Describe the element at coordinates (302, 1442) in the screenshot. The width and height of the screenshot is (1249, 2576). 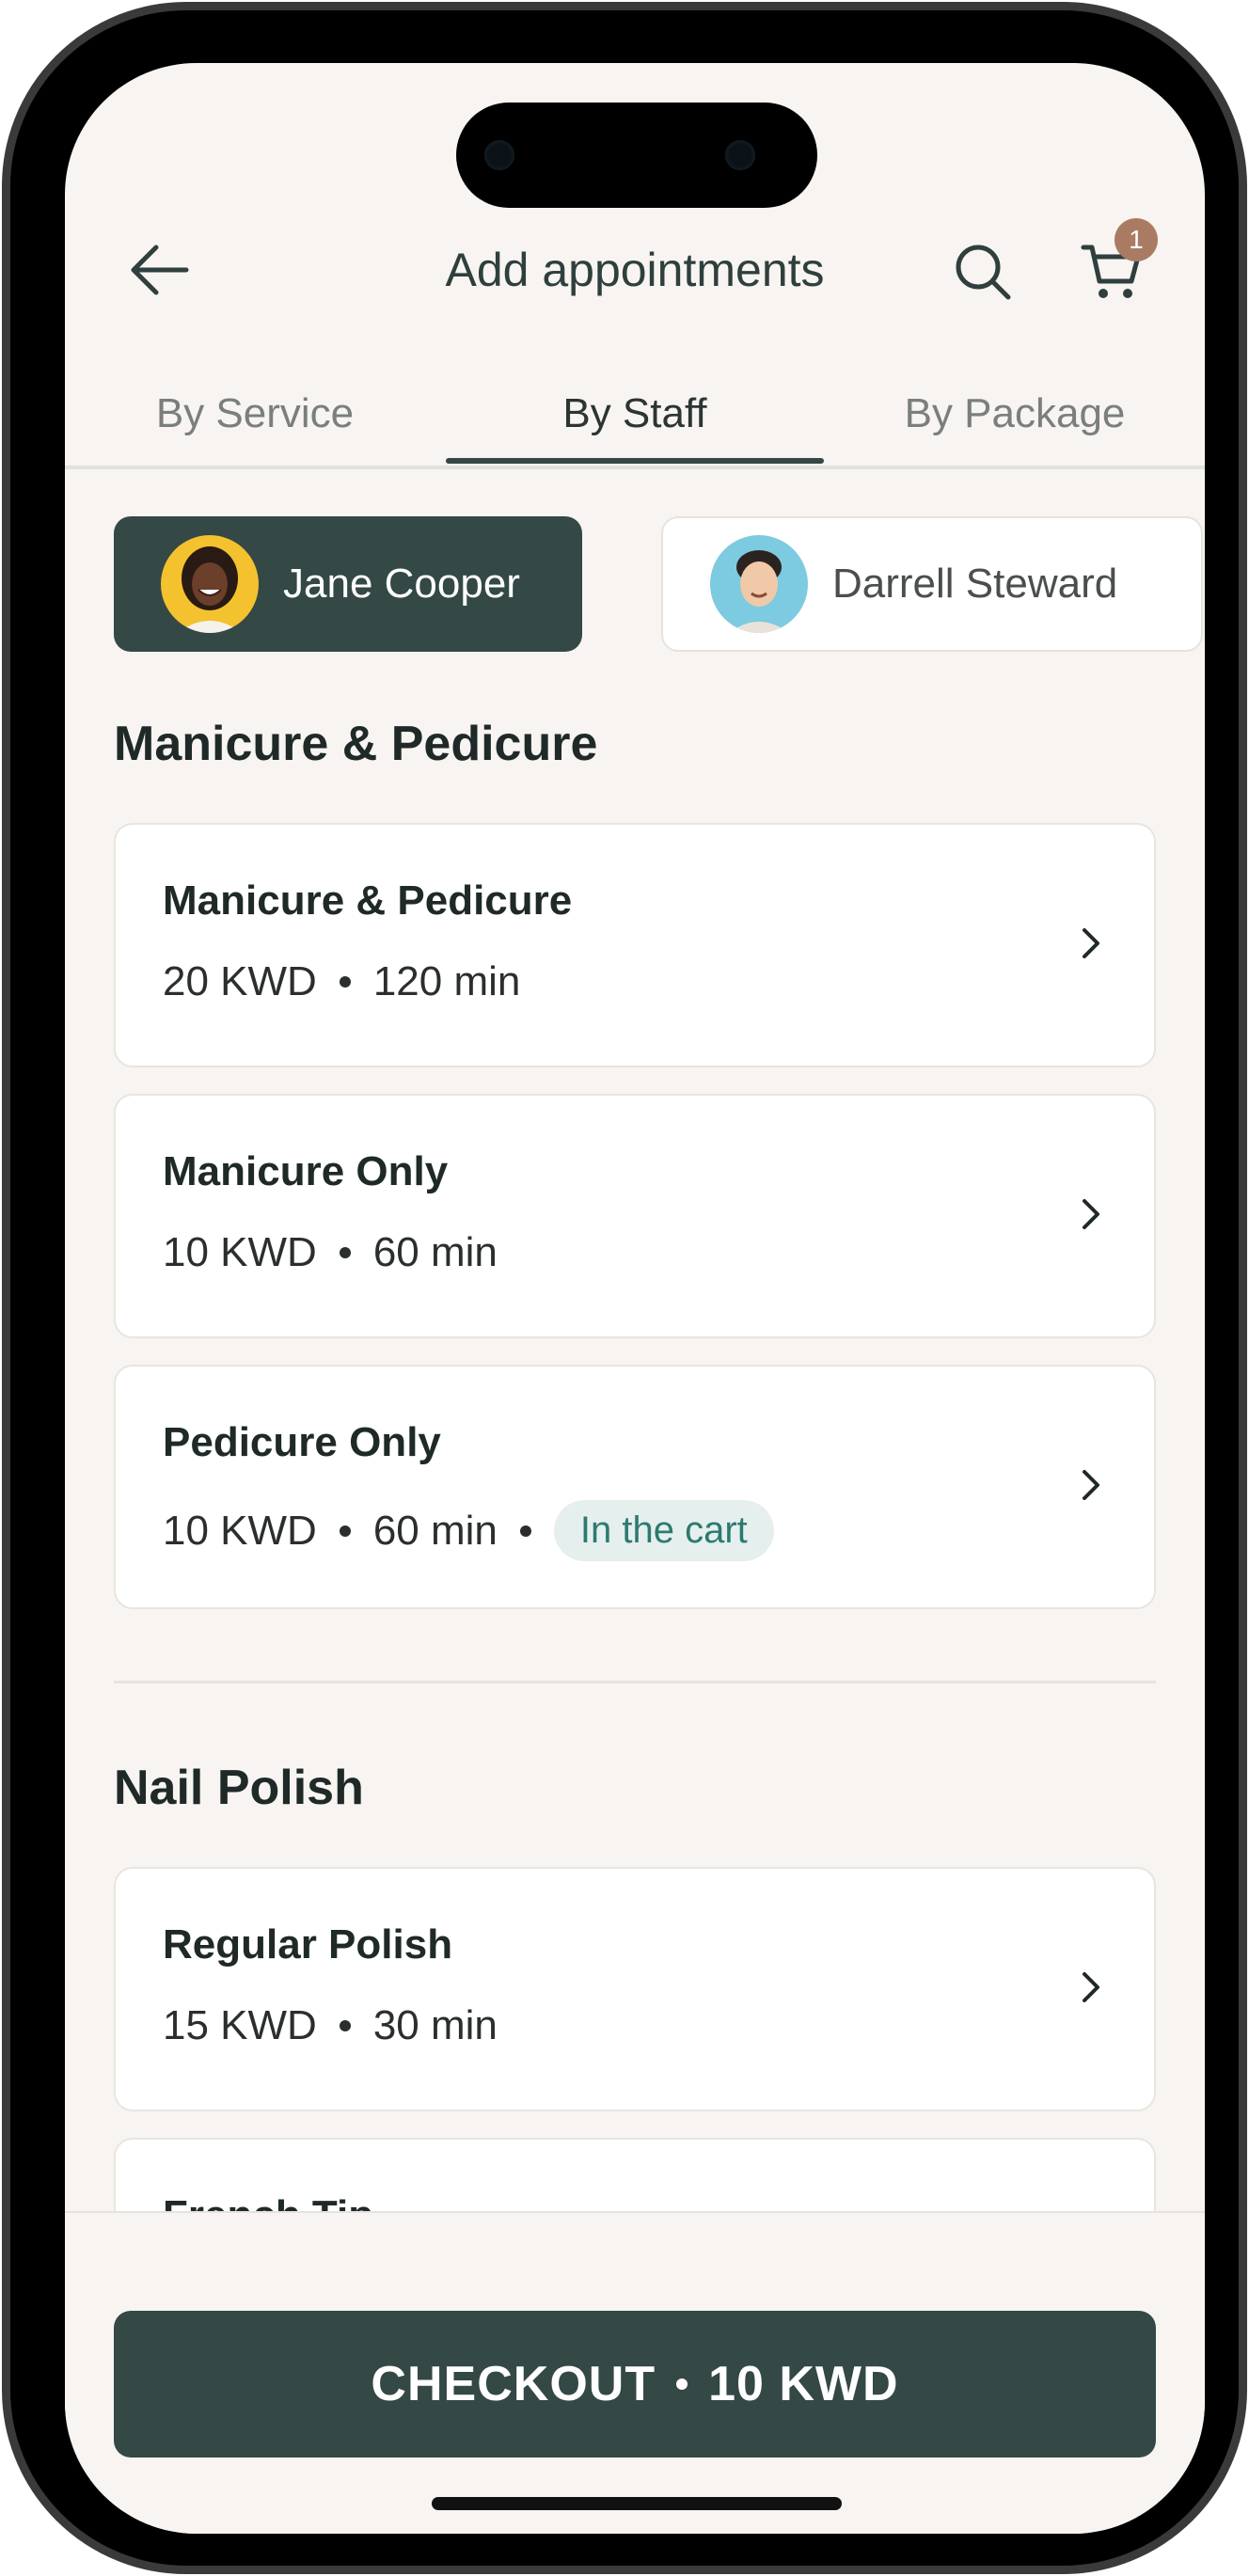
I see `service-name: Pedicure Only` at that location.